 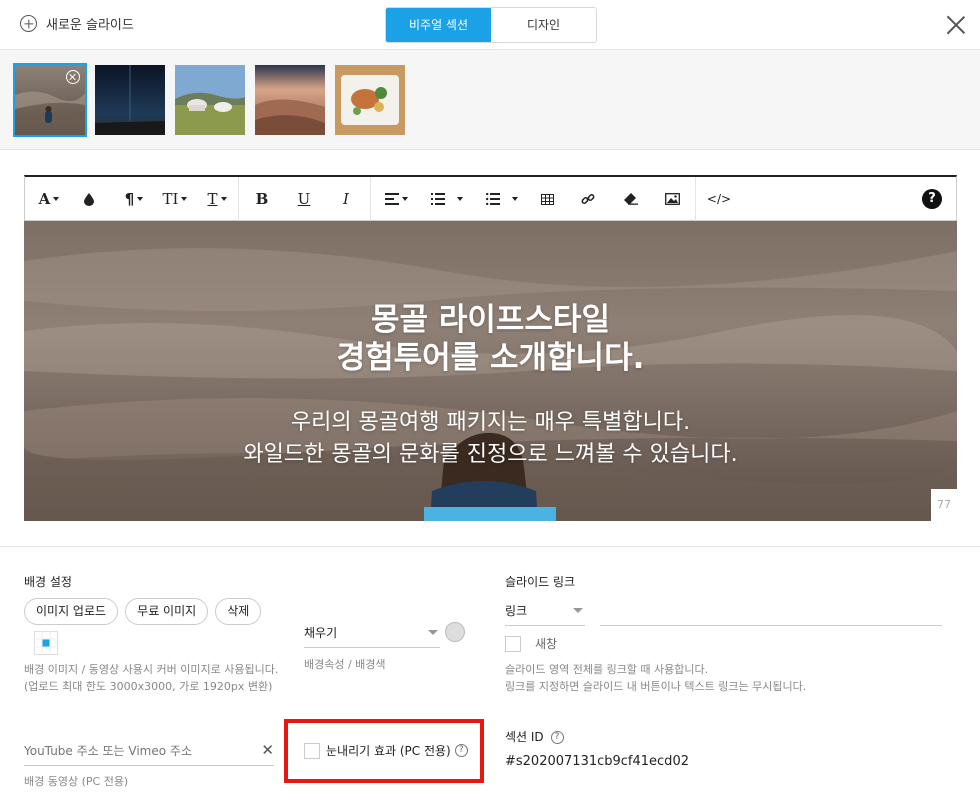 I want to click on paragraph-button: ¶, so click(x=134, y=199).